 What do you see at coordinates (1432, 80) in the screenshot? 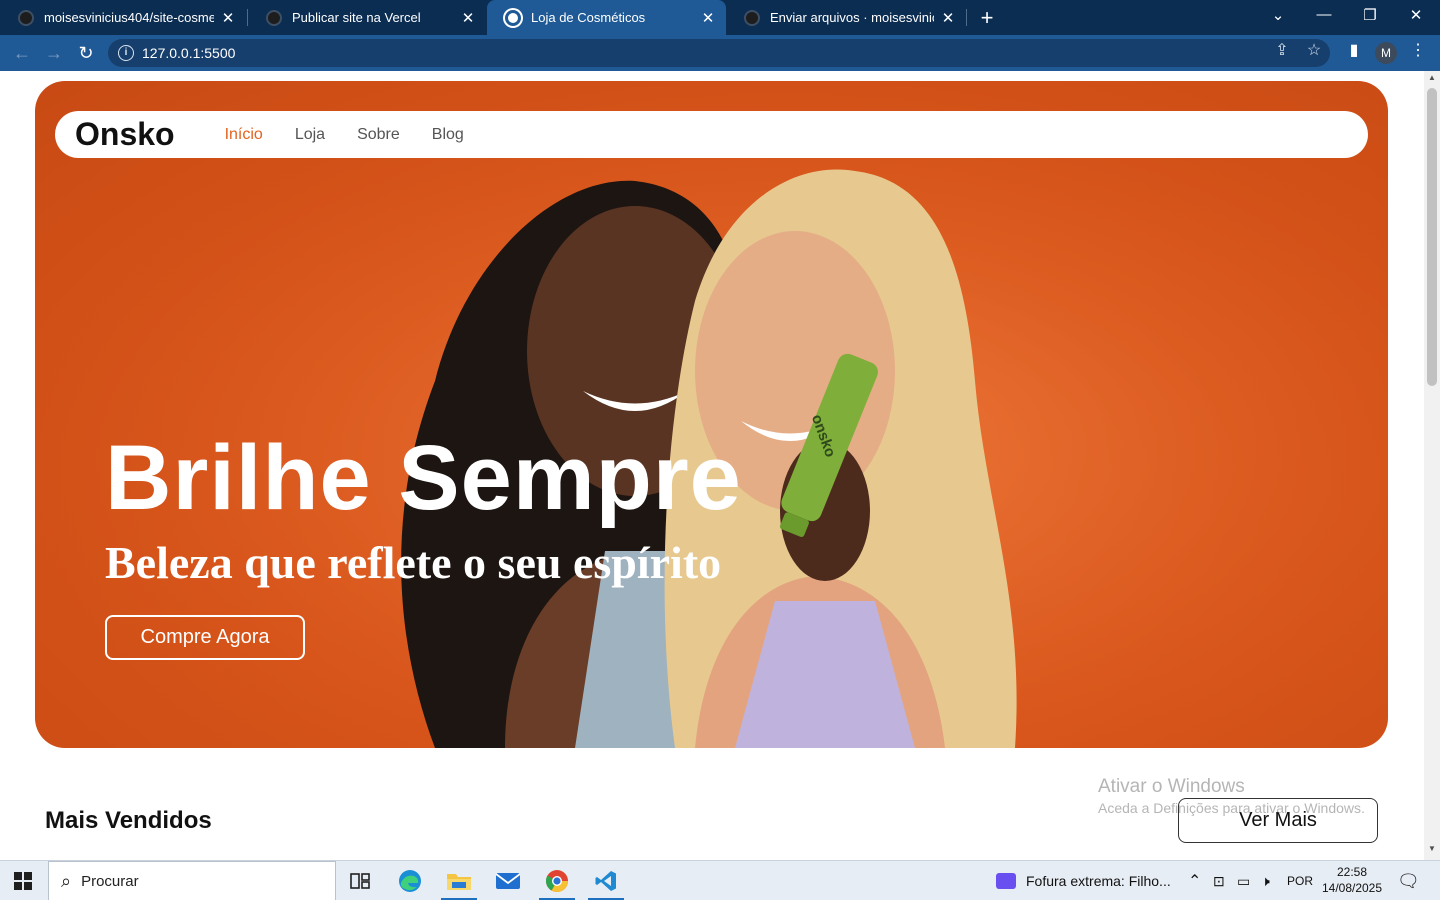
I see `scroll-up-icon: ▲` at bounding box center [1432, 80].